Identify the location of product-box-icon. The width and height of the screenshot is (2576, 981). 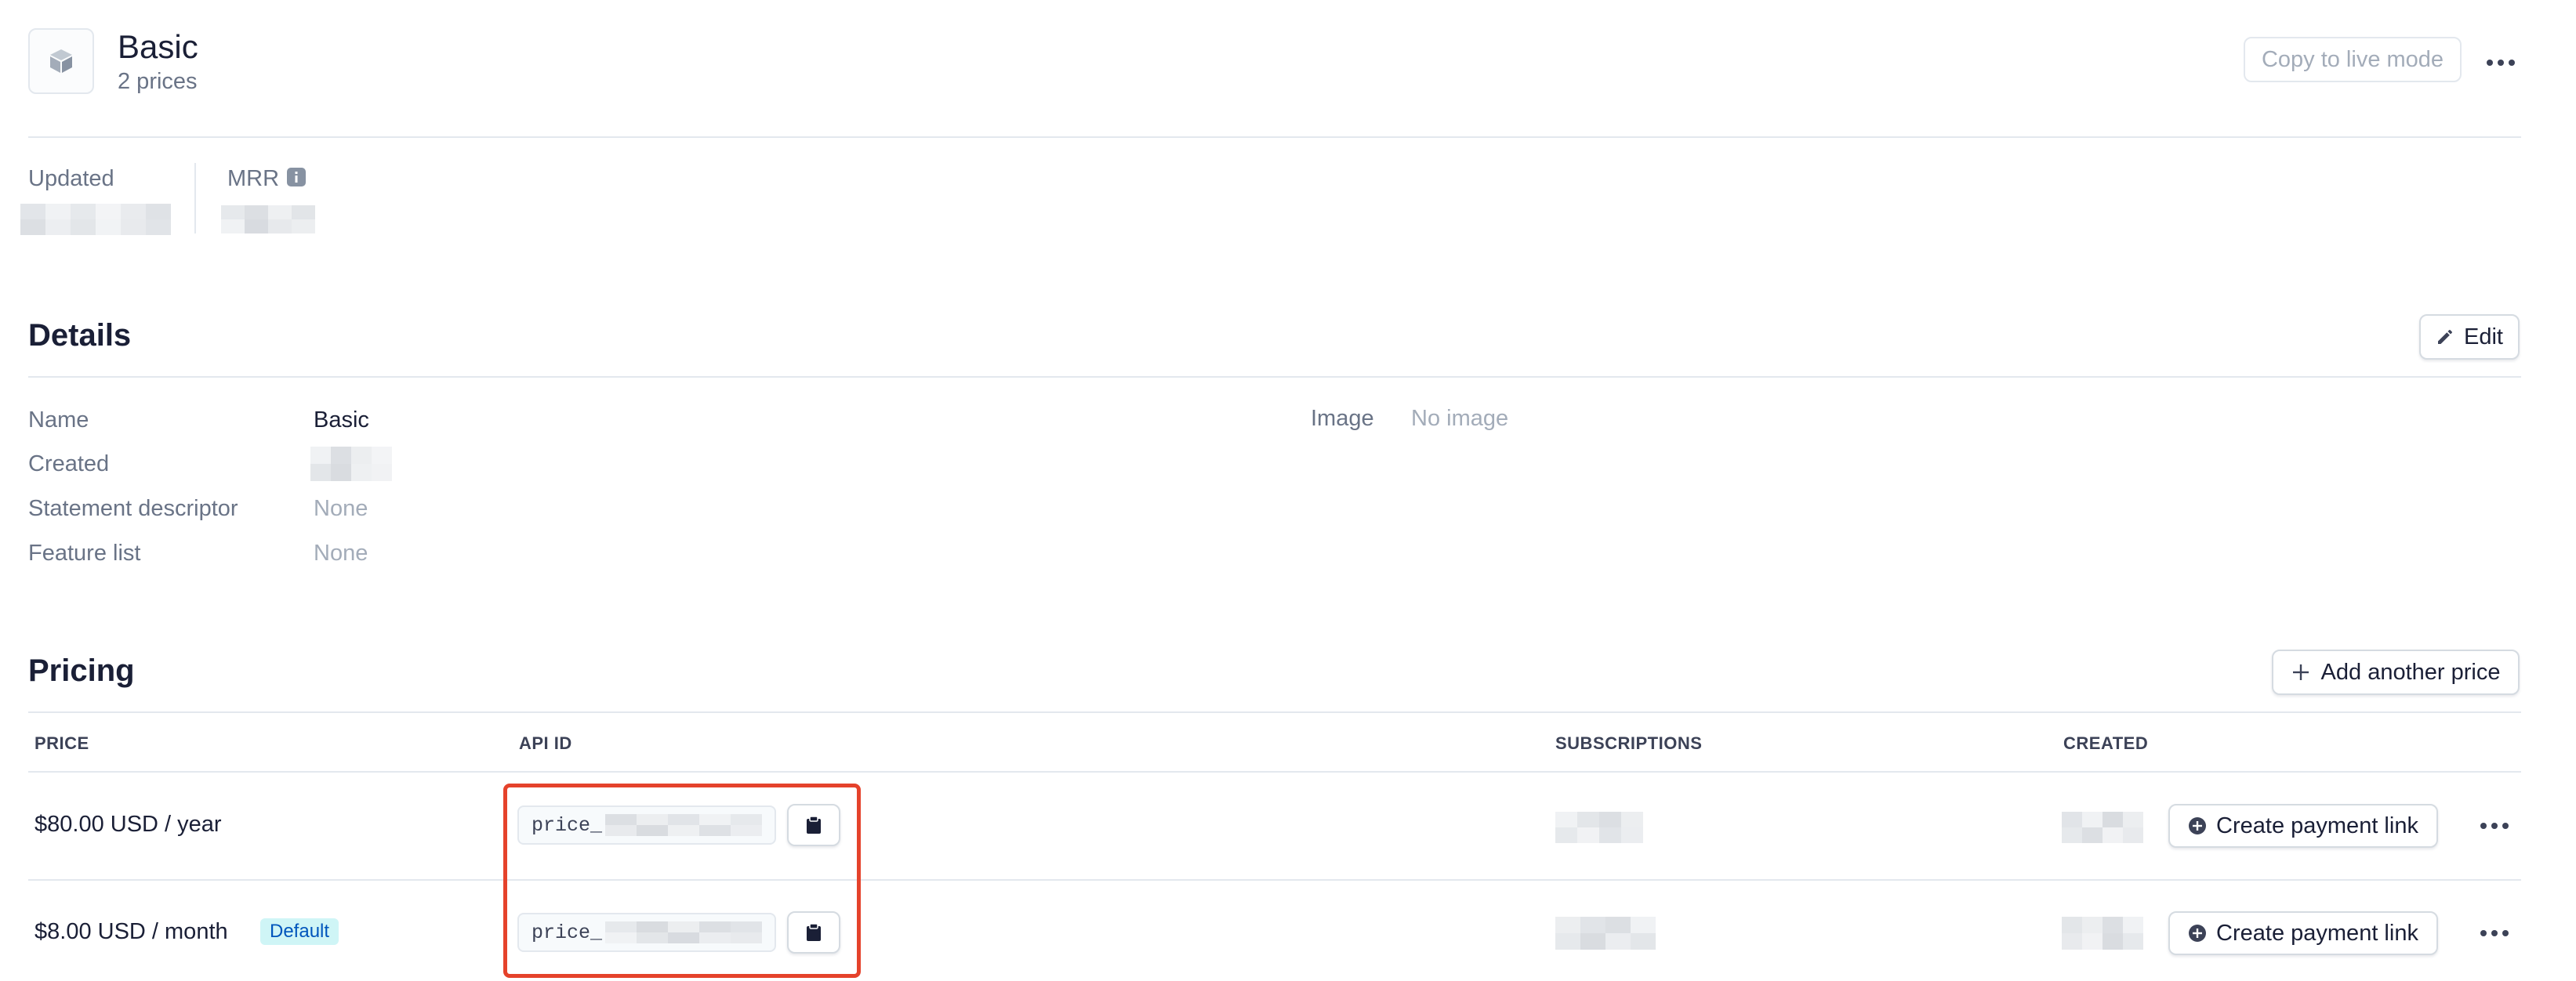
(61, 61).